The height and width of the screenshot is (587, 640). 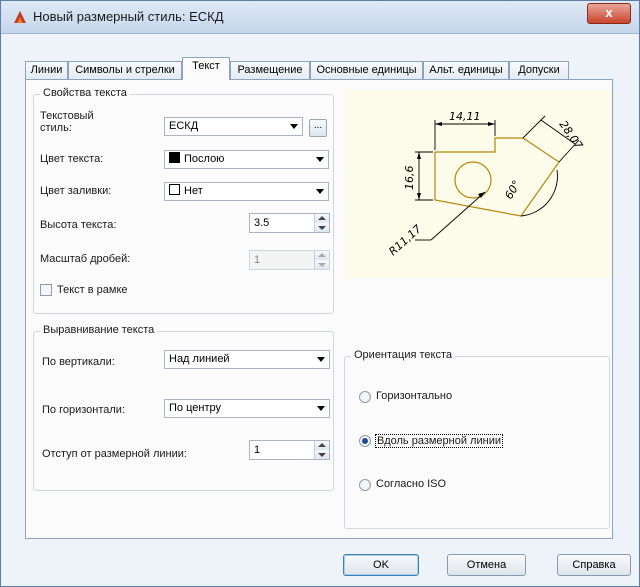 What do you see at coordinates (128, 16) in the screenshot?
I see `window-title: Новый размерный стиль: ЕСКД` at bounding box center [128, 16].